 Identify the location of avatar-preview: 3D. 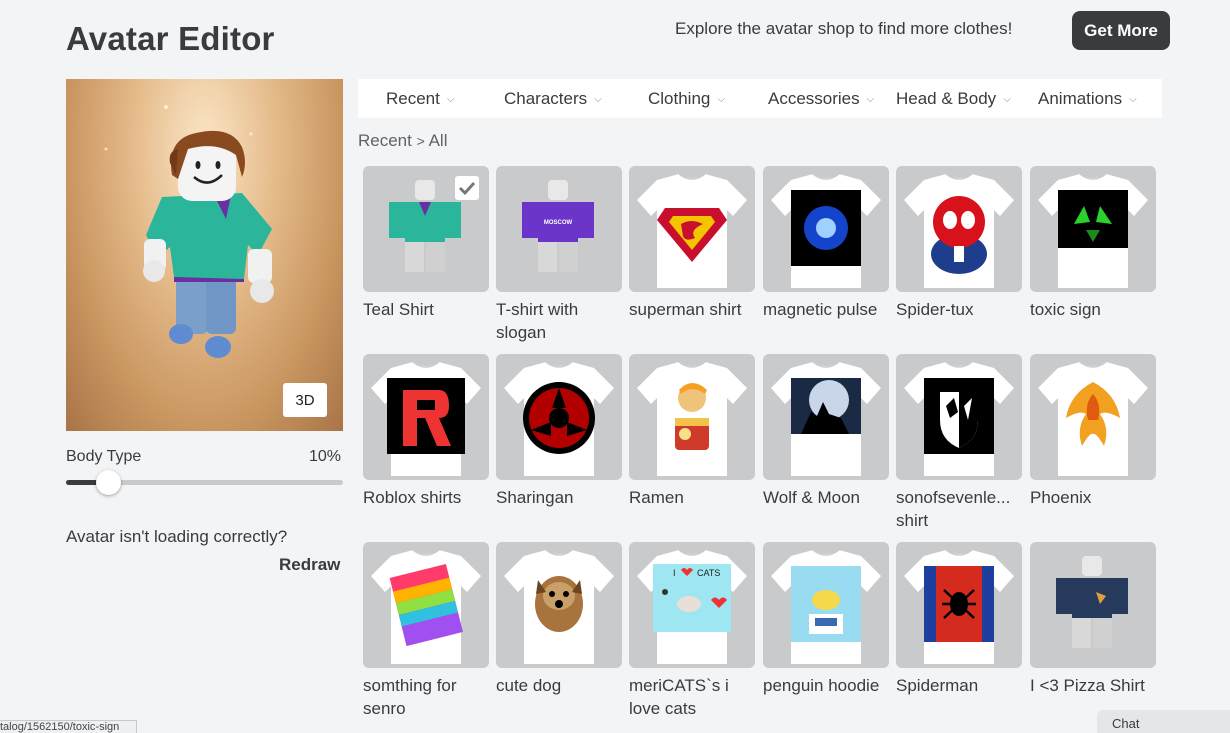
(204, 255).